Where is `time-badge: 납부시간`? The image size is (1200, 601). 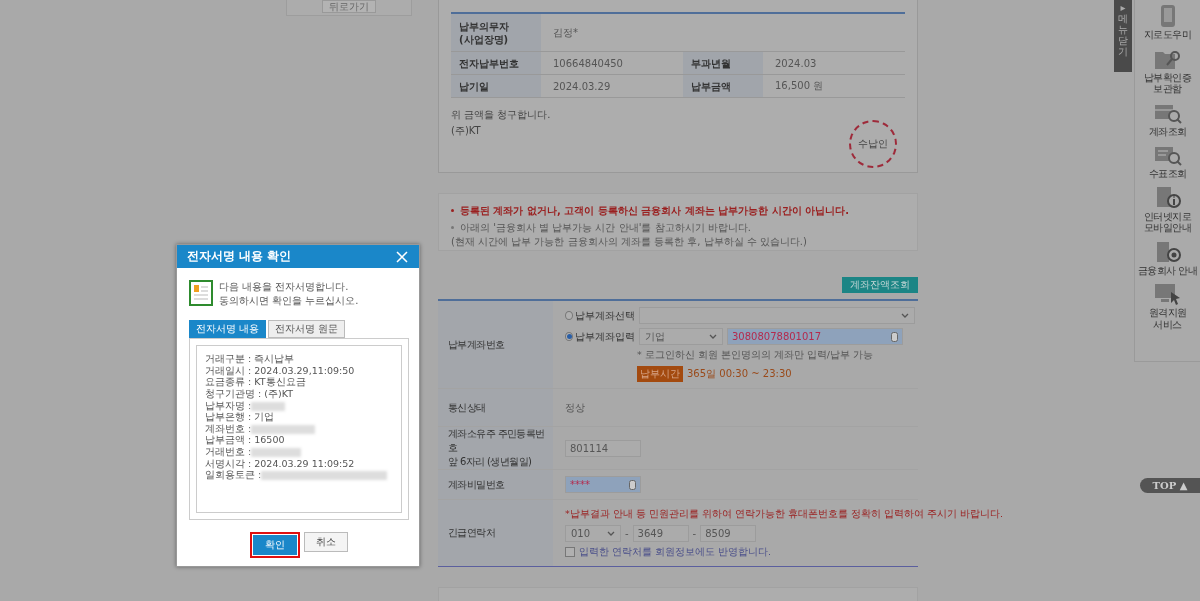 time-badge: 납부시간 is located at coordinates (660, 374).